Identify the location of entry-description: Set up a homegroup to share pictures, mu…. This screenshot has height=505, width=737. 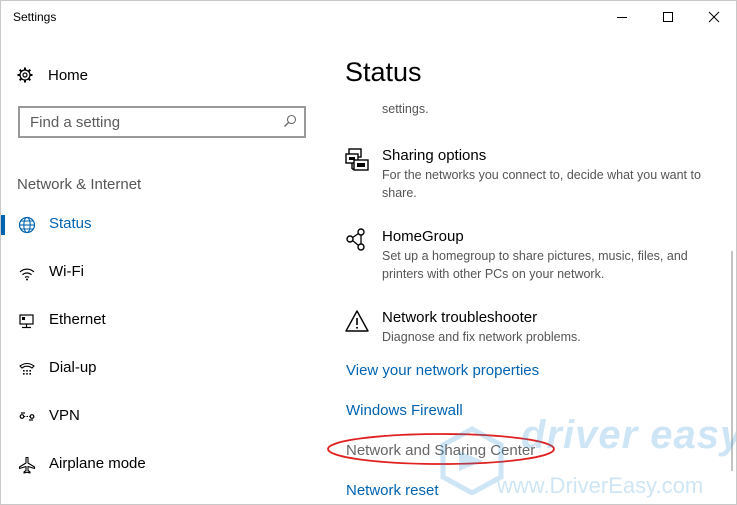
(535, 265).